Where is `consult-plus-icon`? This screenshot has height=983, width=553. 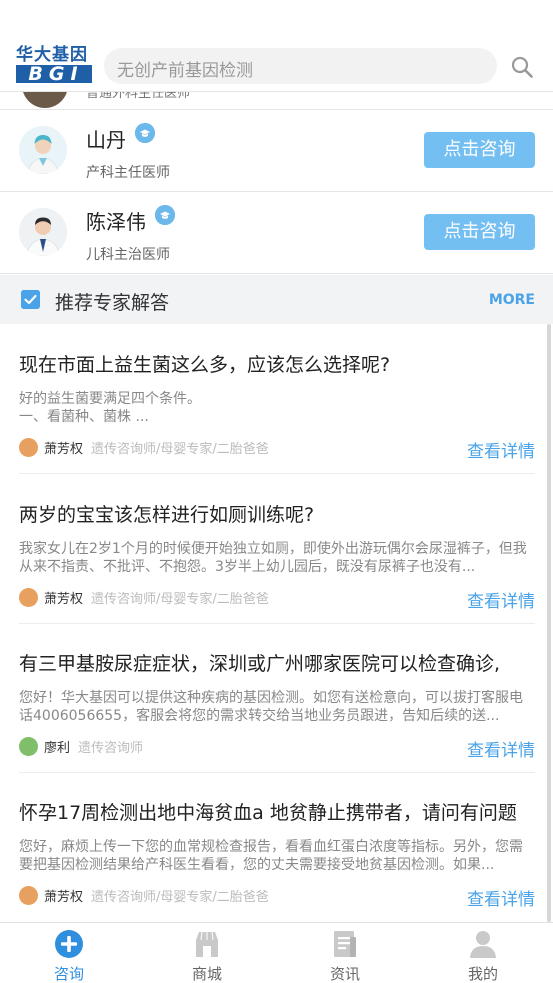 consult-plus-icon is located at coordinates (69, 944).